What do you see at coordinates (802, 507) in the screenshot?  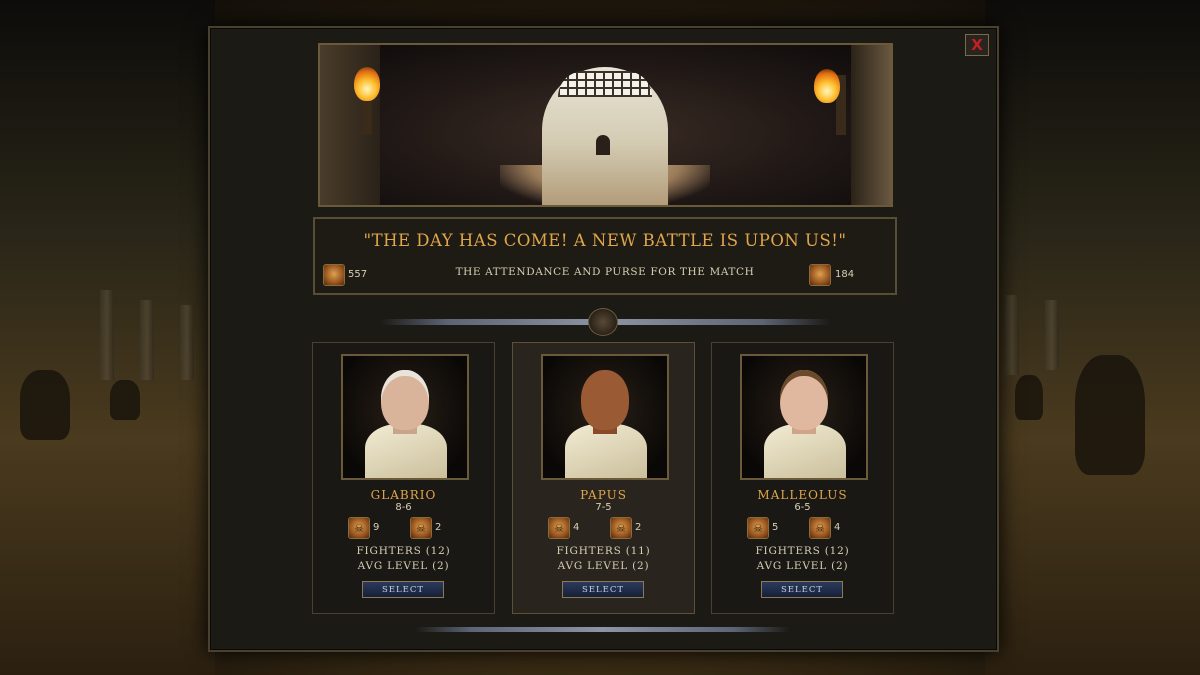 I see `win-loss-record: 6-5` at bounding box center [802, 507].